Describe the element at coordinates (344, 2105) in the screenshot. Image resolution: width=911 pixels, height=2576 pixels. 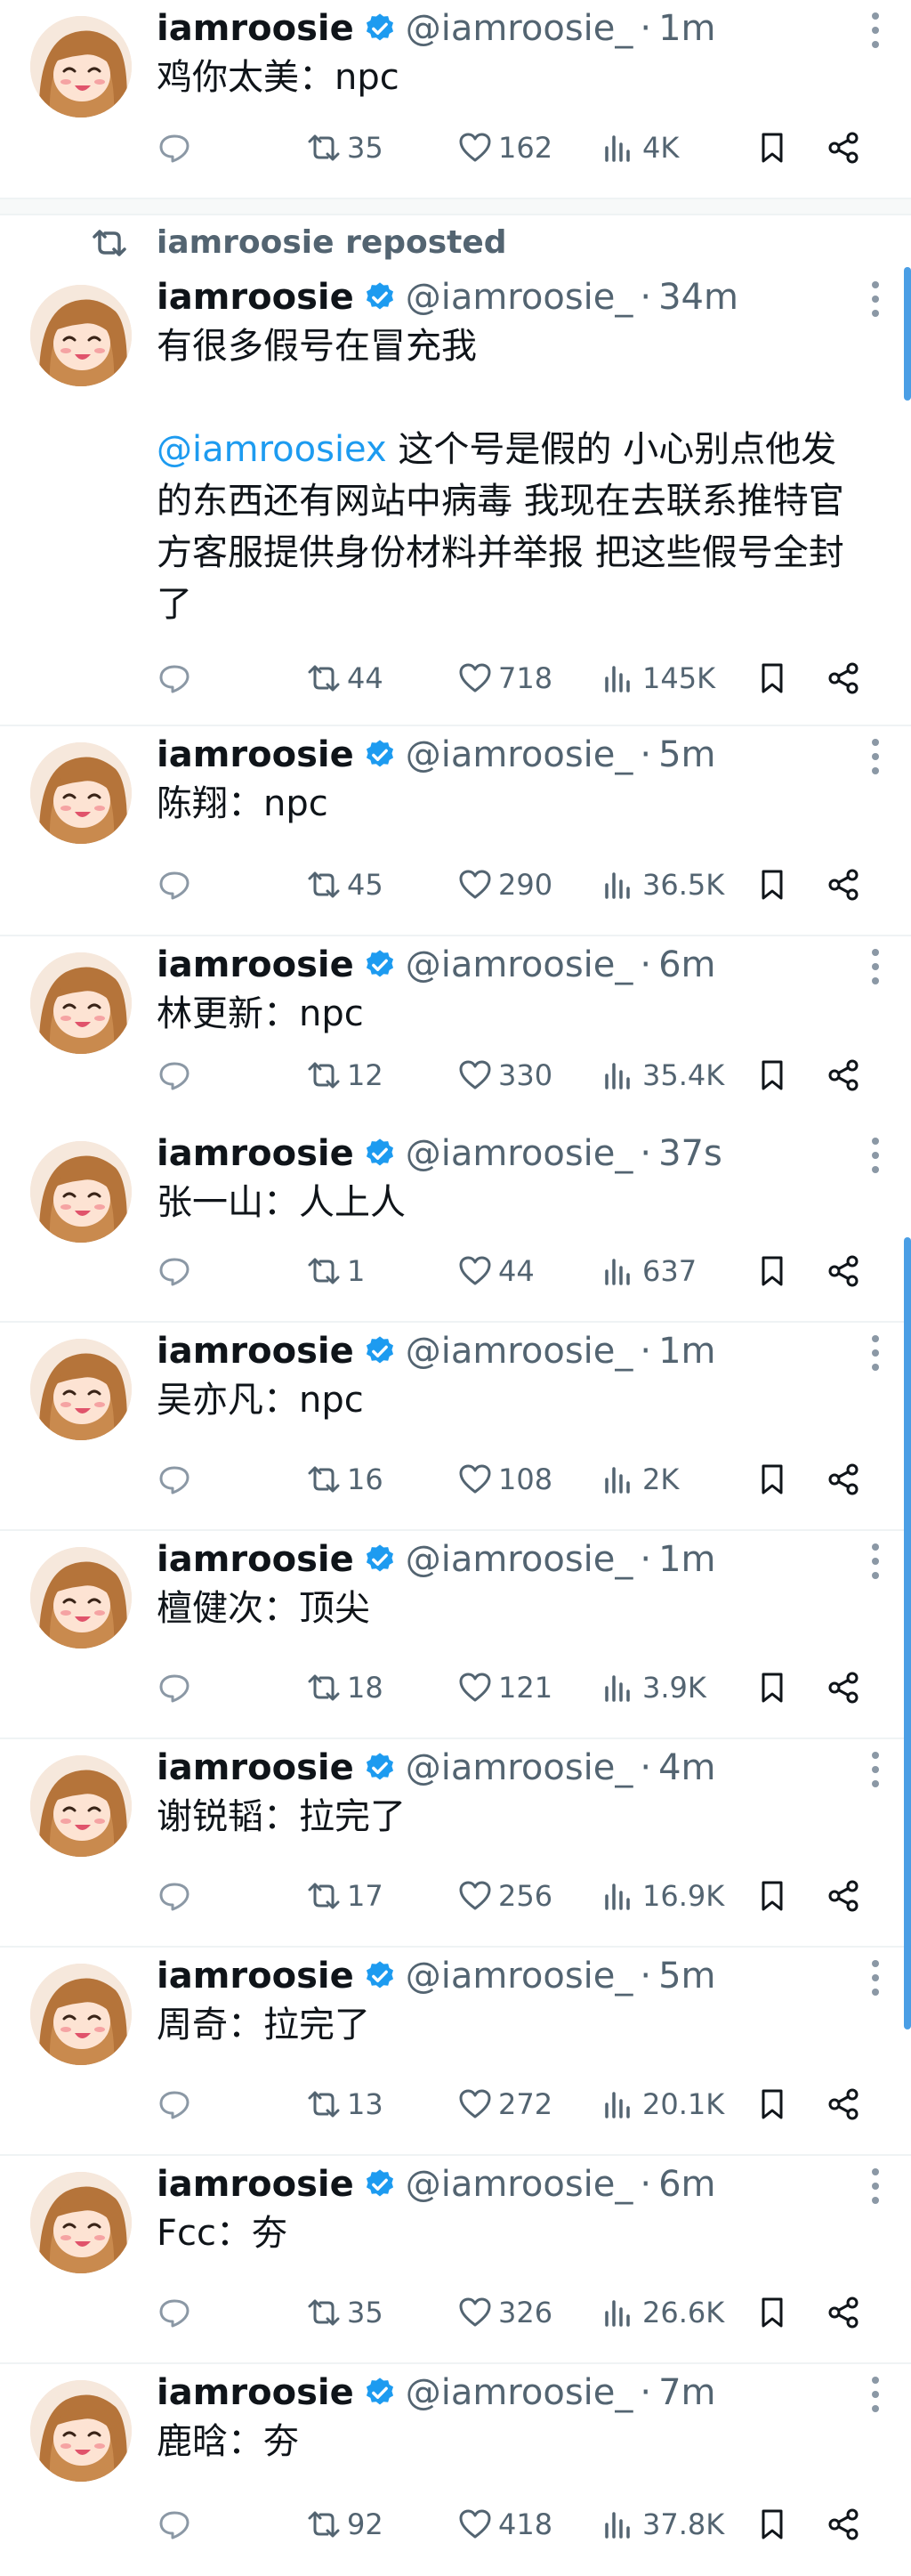
I see `repost-button: 13` at that location.